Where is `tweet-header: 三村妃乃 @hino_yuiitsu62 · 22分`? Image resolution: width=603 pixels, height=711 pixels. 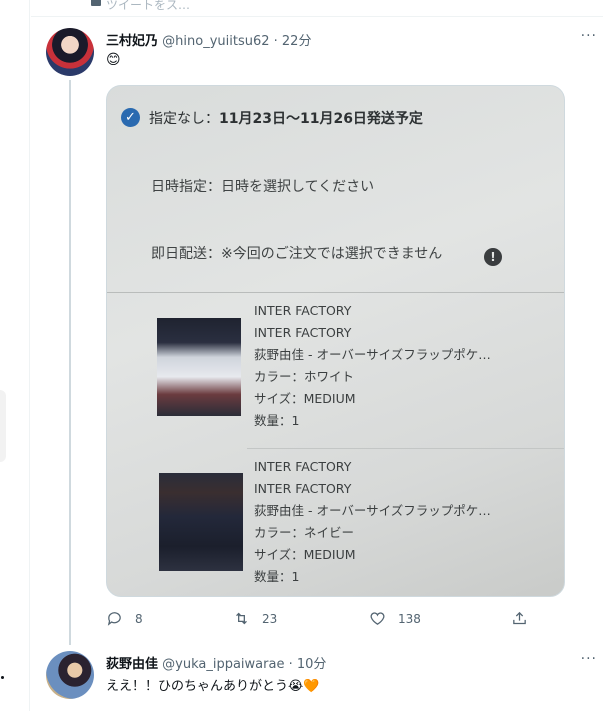
tweet-header: 三村妃乃 @hino_yuiitsu62 · 22分 is located at coordinates (208, 39).